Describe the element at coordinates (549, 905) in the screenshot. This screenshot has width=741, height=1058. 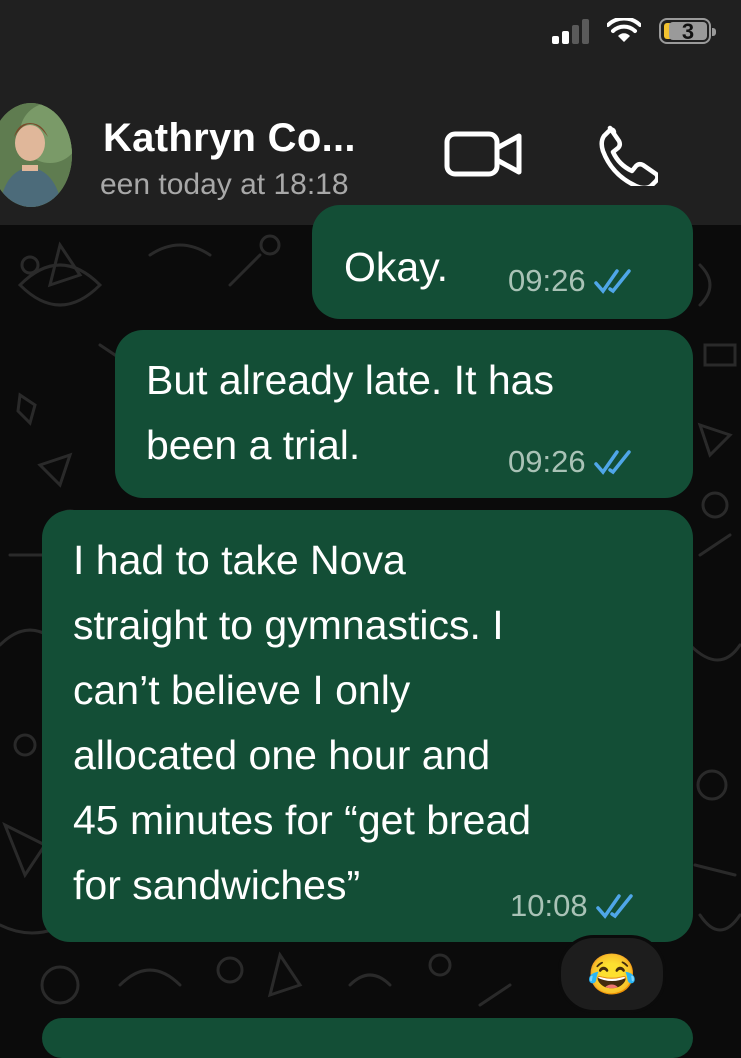
I see `message-time: 10:08` at that location.